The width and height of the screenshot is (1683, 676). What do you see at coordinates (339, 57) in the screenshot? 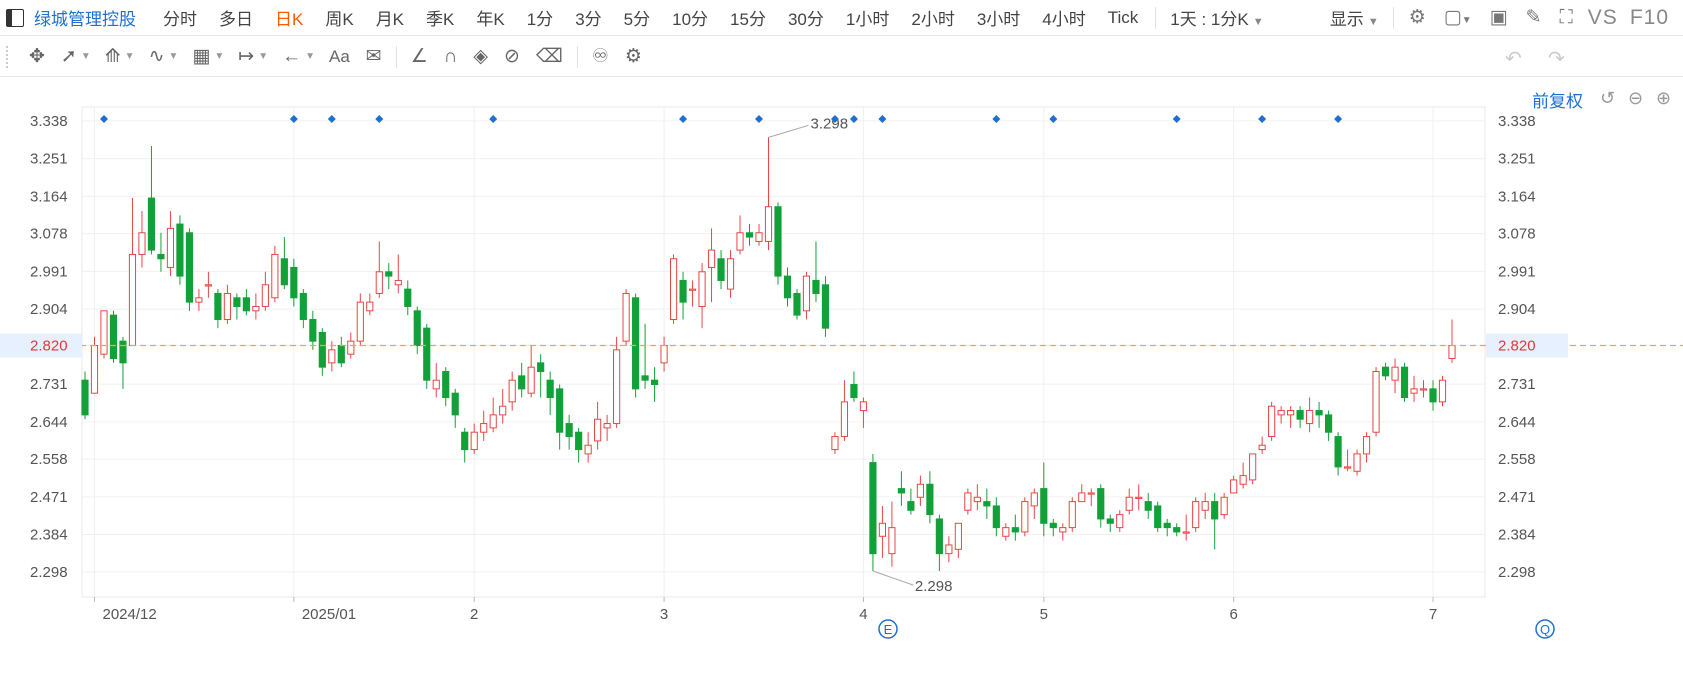
I see `text-tool-icon: Aa` at bounding box center [339, 57].